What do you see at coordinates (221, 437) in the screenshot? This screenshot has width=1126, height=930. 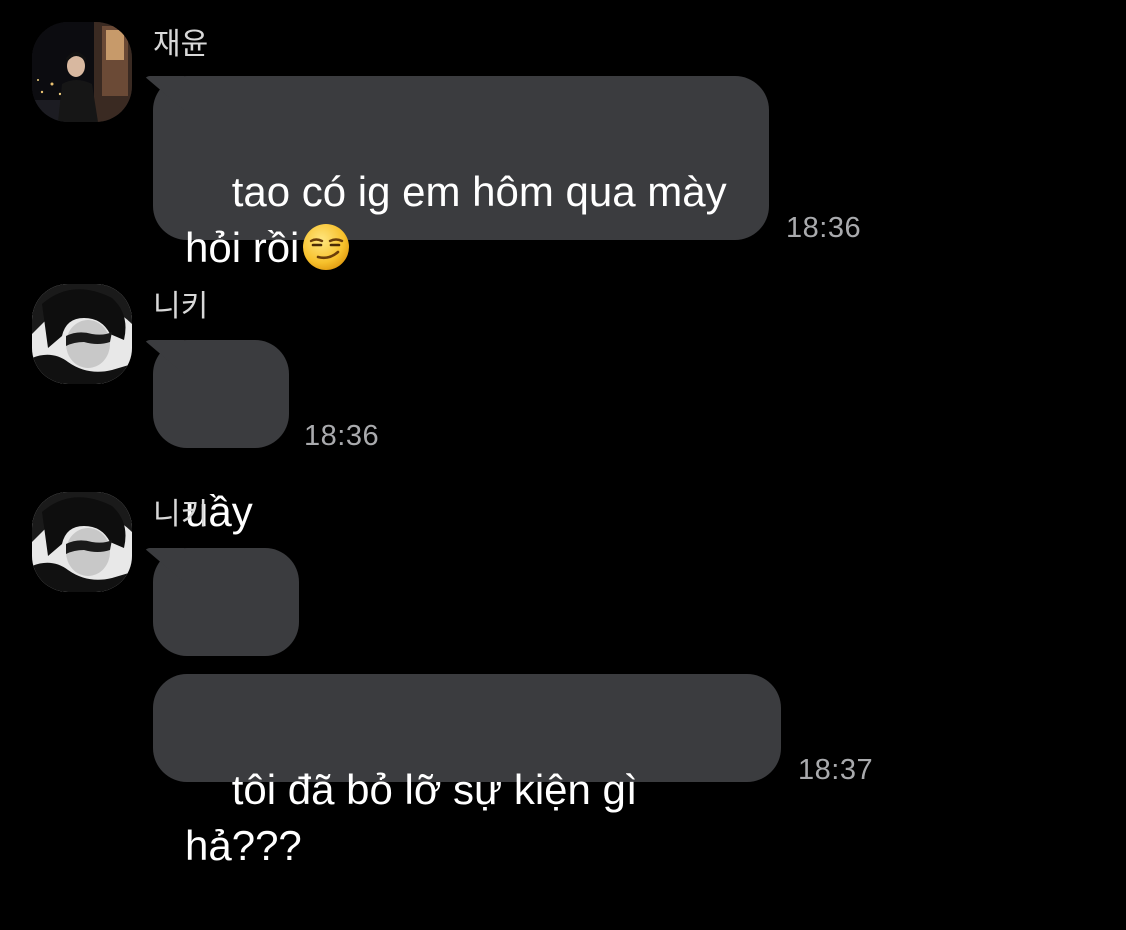 I see `message-bubble: uầy` at bounding box center [221, 437].